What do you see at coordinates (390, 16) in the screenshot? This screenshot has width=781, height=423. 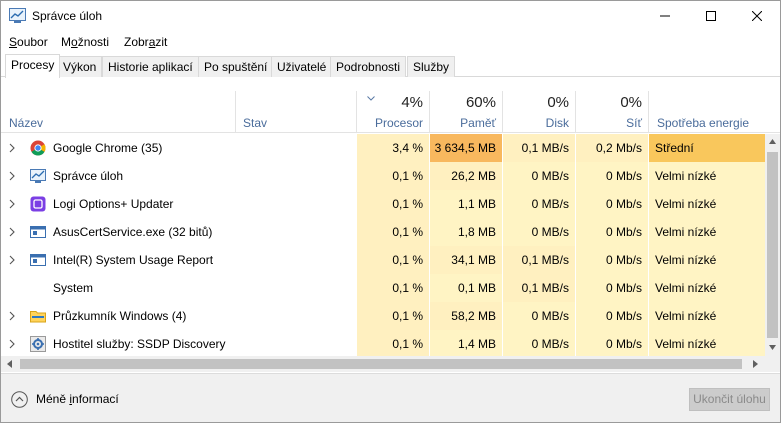 I see `title-bar: Správce úloh` at bounding box center [390, 16].